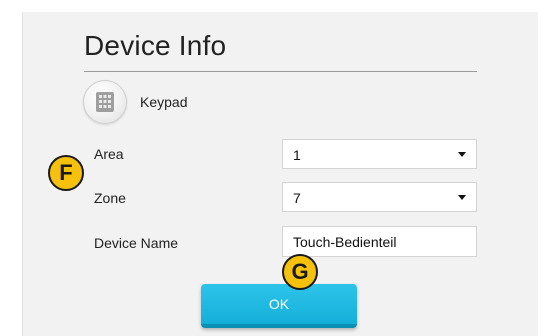 The image size is (552, 336). I want to click on zone-label: Zone, so click(110, 198).